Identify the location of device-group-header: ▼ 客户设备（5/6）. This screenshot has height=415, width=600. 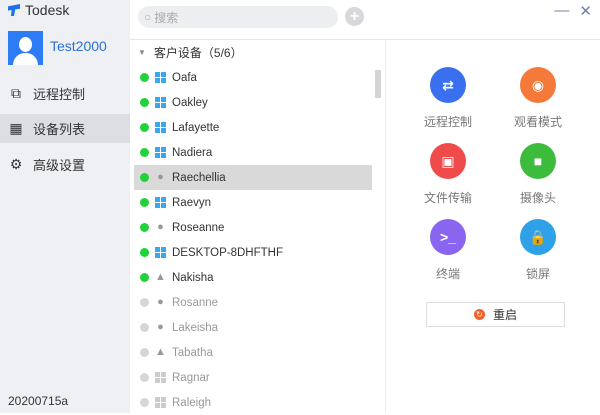
(190, 52).